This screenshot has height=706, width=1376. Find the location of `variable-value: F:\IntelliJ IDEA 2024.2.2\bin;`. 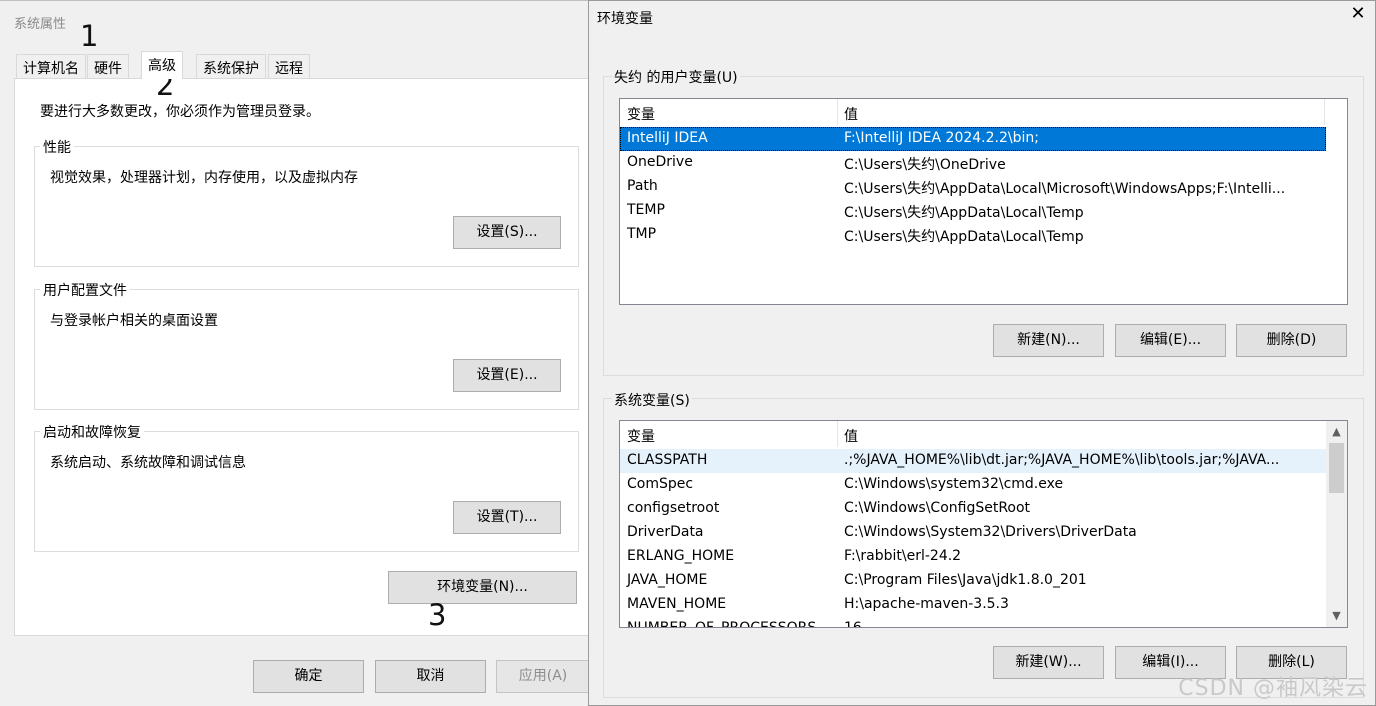

variable-value: F:\IntelliJ IDEA 2024.2.2\bin; is located at coordinates (941, 138).